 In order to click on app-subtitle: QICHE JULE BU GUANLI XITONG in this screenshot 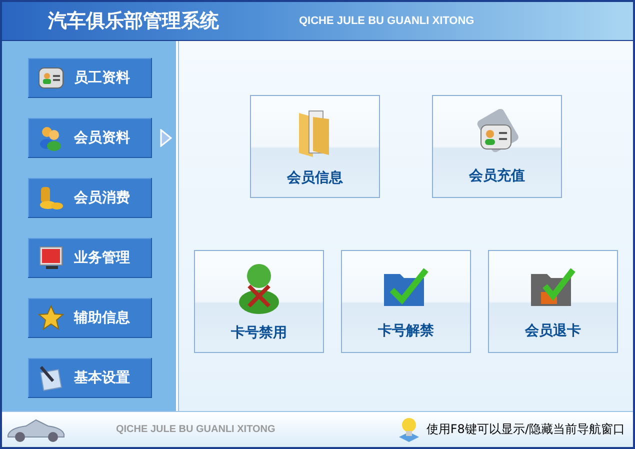, I will do `click(386, 21)`.